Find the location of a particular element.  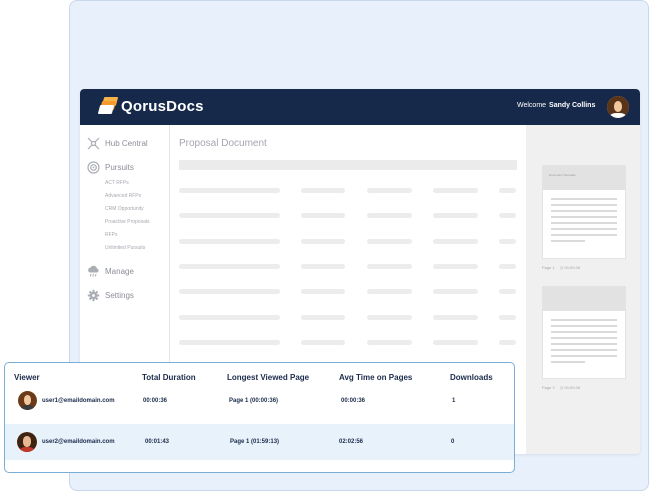

viewer-email: user1@emaildomain.com is located at coordinates (78, 401).